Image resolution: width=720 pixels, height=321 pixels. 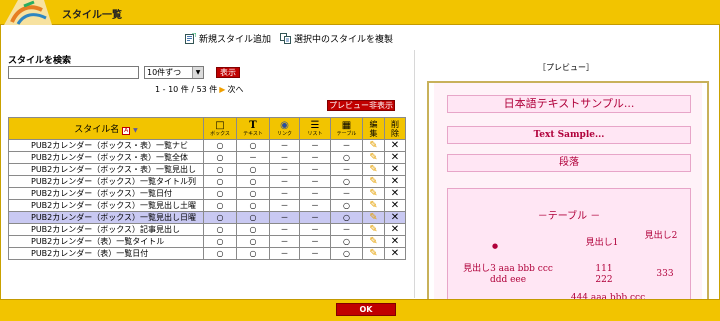 What do you see at coordinates (28, 12) in the screenshot?
I see `app-logo-icon` at bounding box center [28, 12].